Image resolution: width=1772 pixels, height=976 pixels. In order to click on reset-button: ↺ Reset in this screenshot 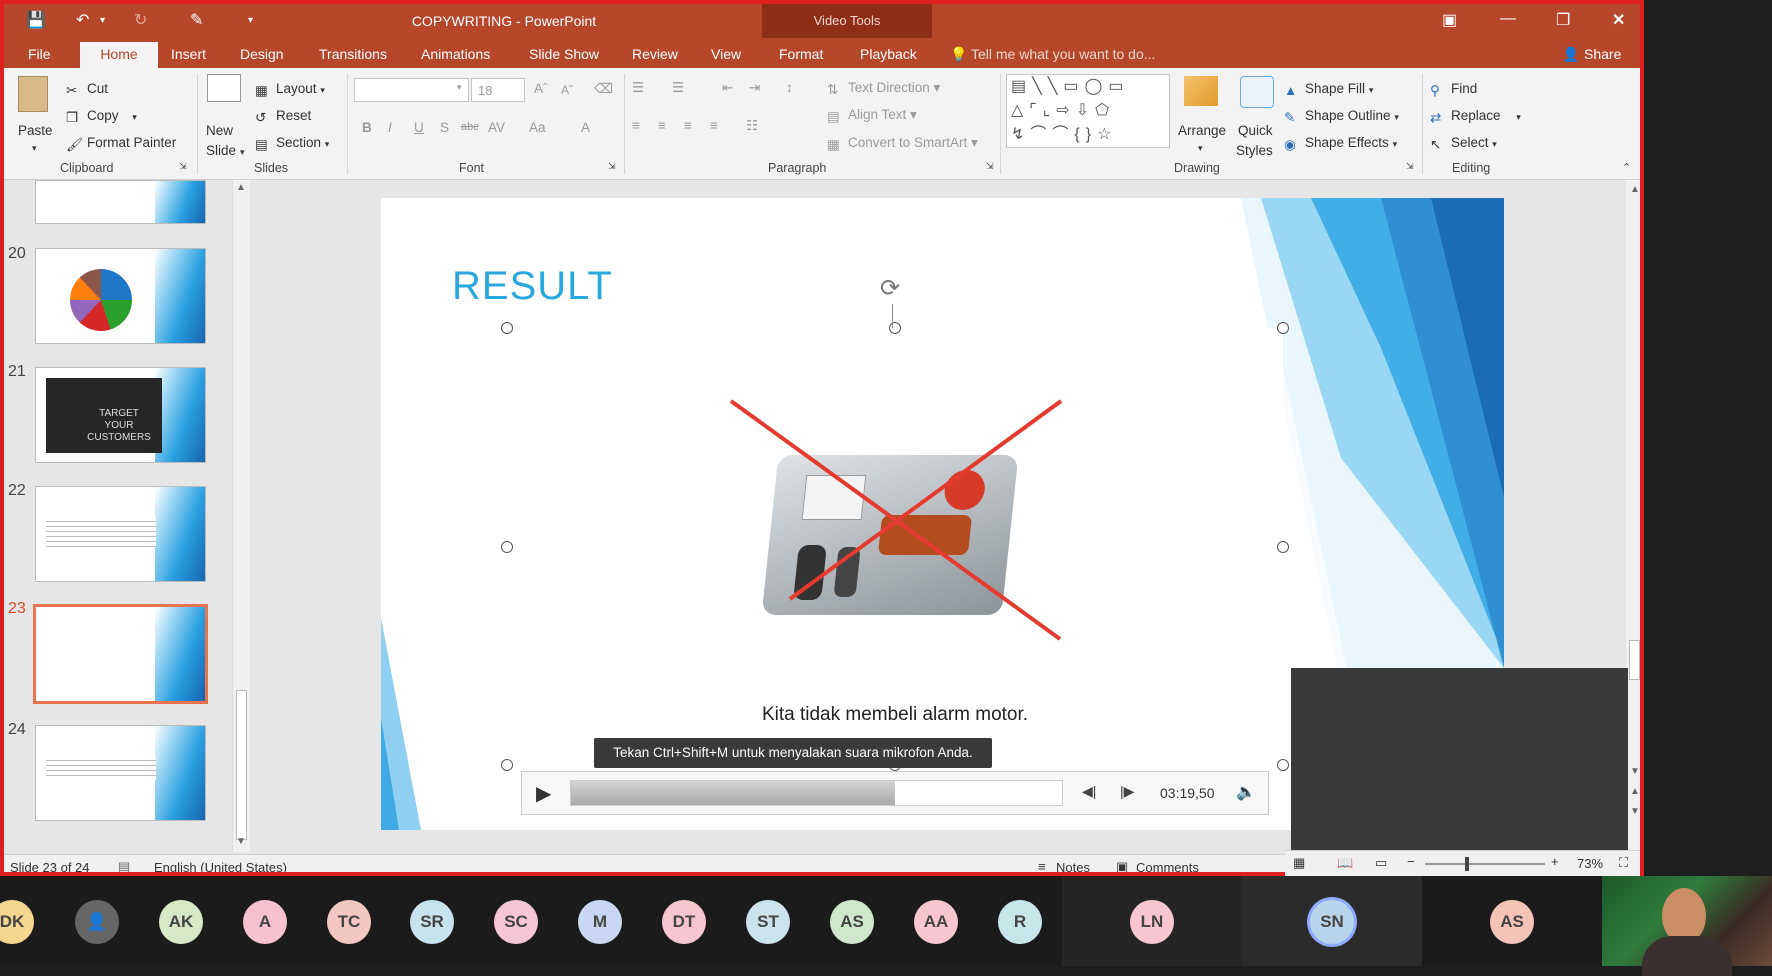, I will do `click(283, 116)`.